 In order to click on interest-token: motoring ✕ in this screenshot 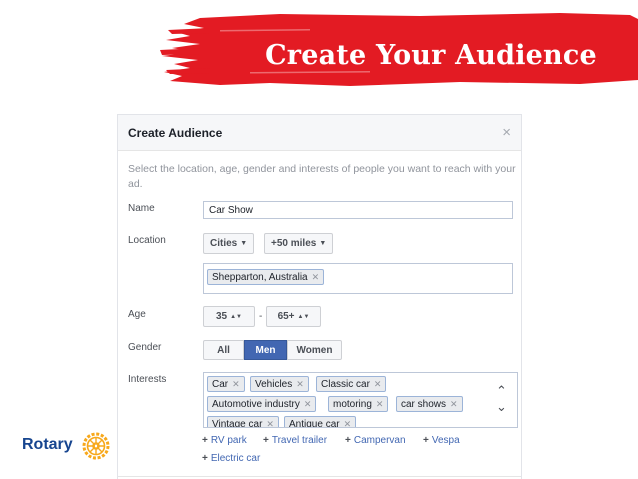, I will do `click(358, 404)`.